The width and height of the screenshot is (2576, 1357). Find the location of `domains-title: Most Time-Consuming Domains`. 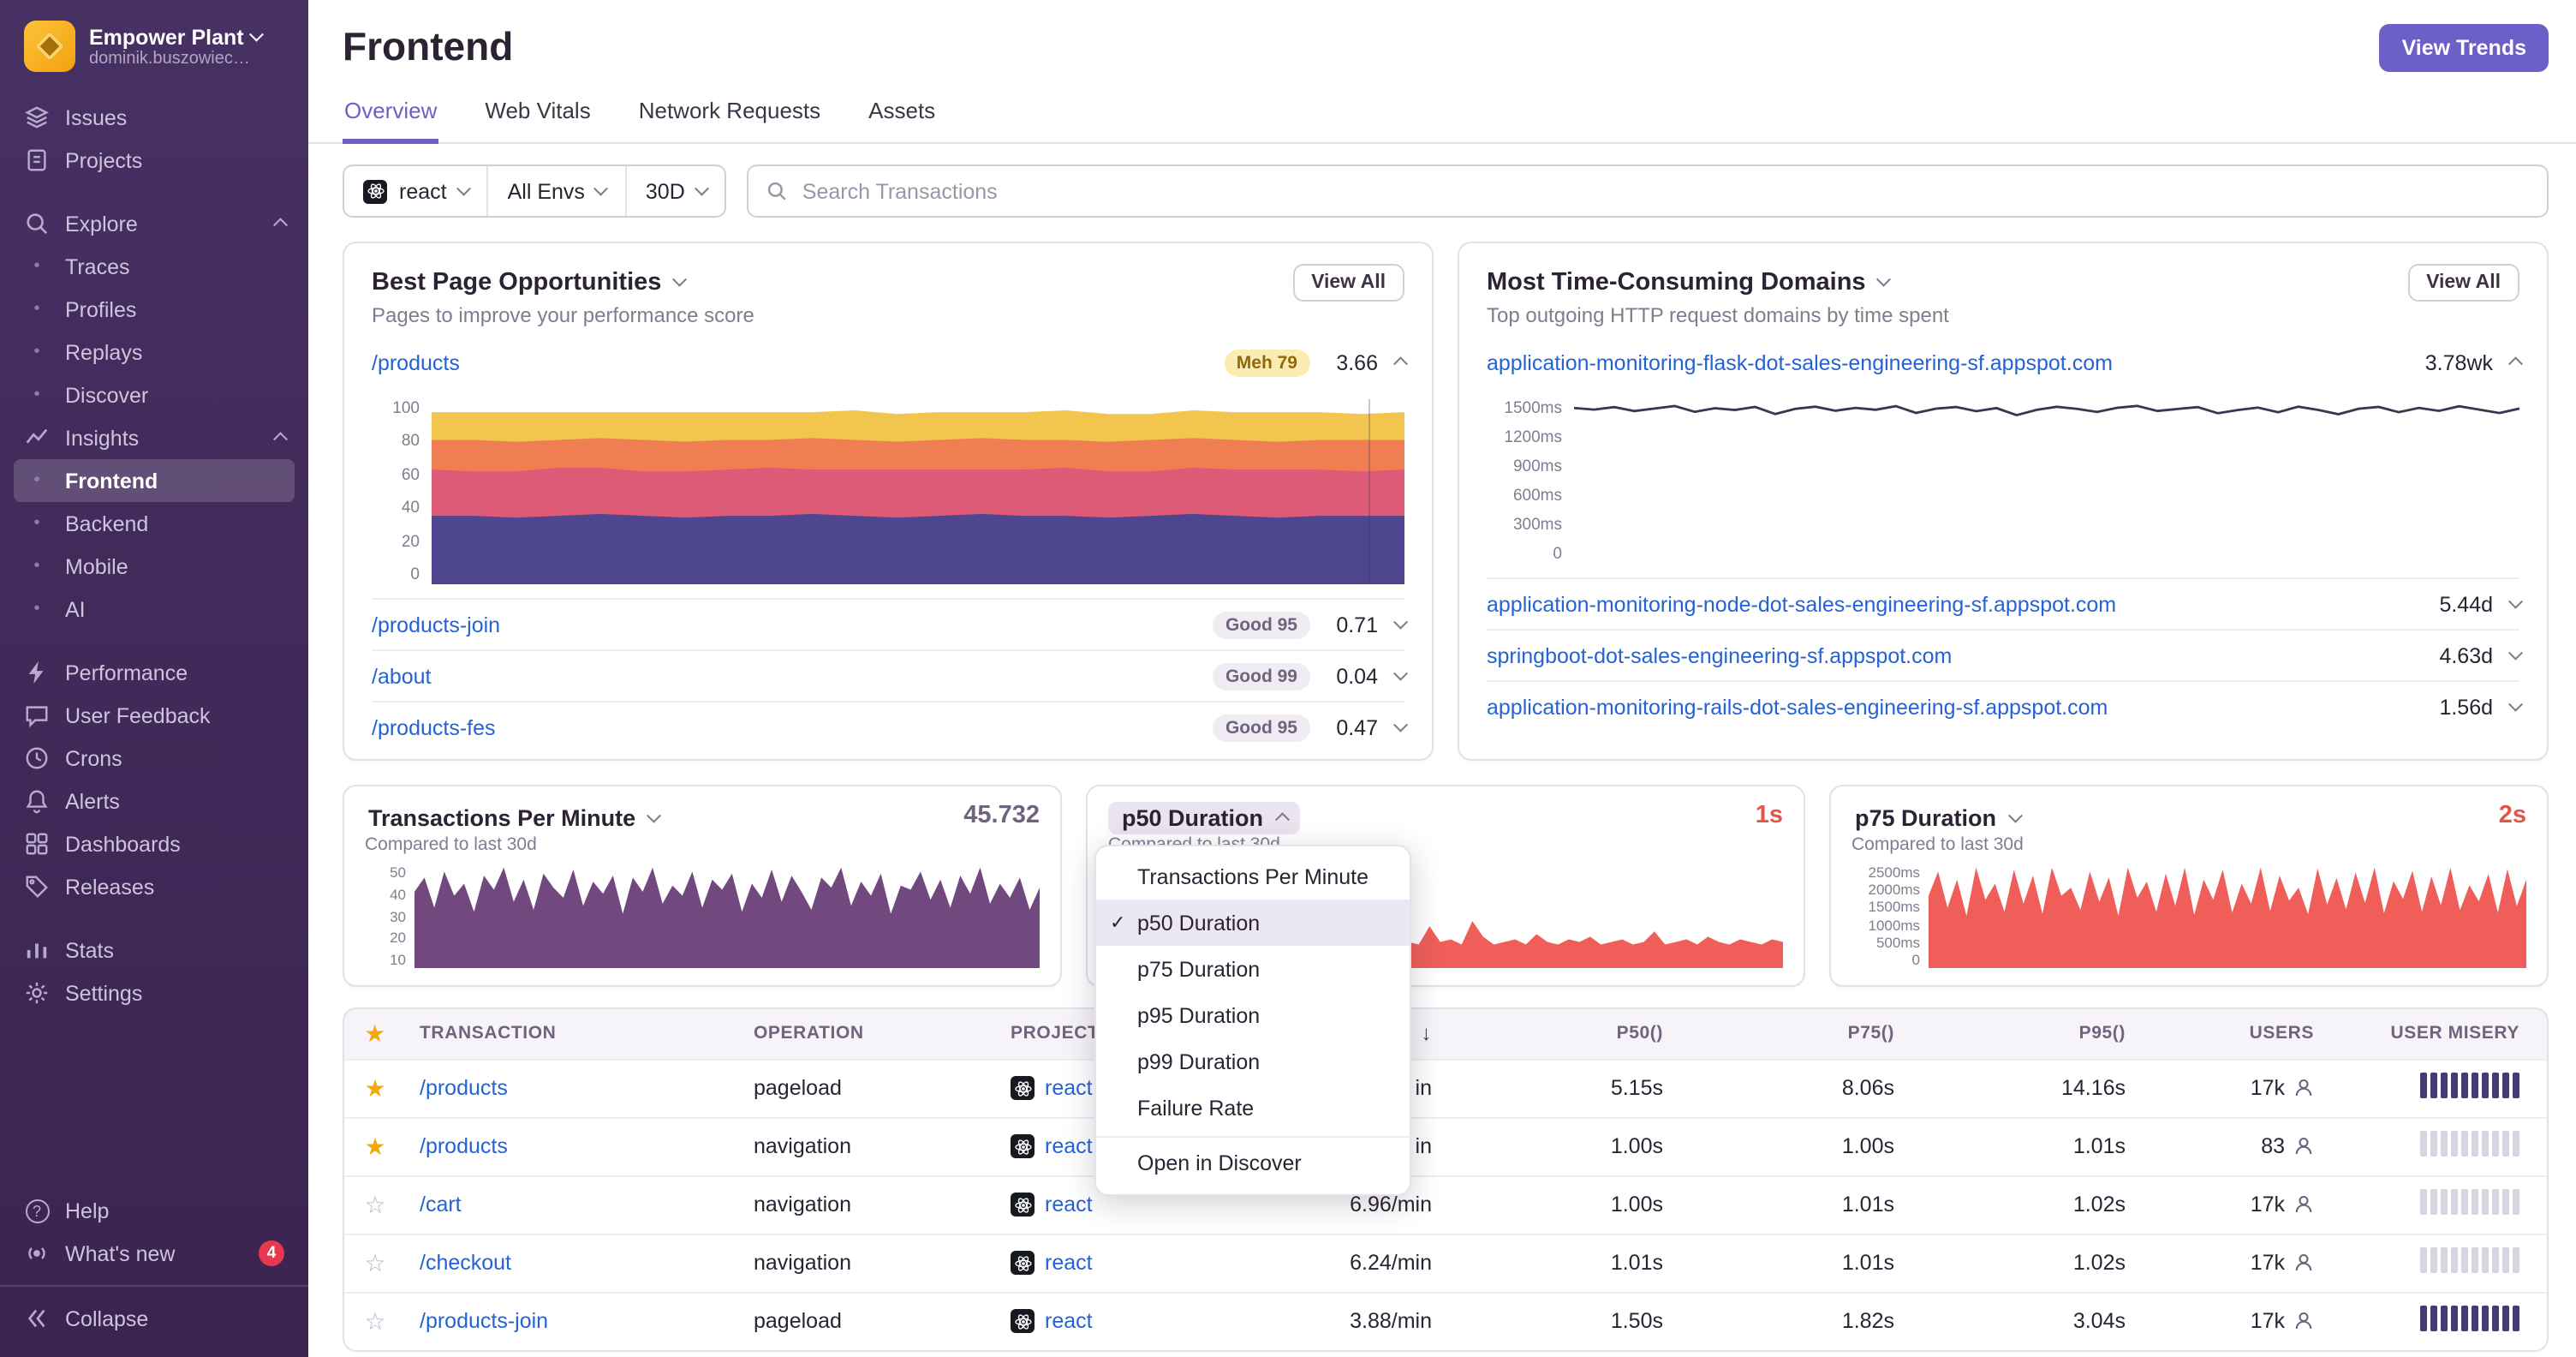

domains-title: Most Time-Consuming Domains is located at coordinates (1689, 282).